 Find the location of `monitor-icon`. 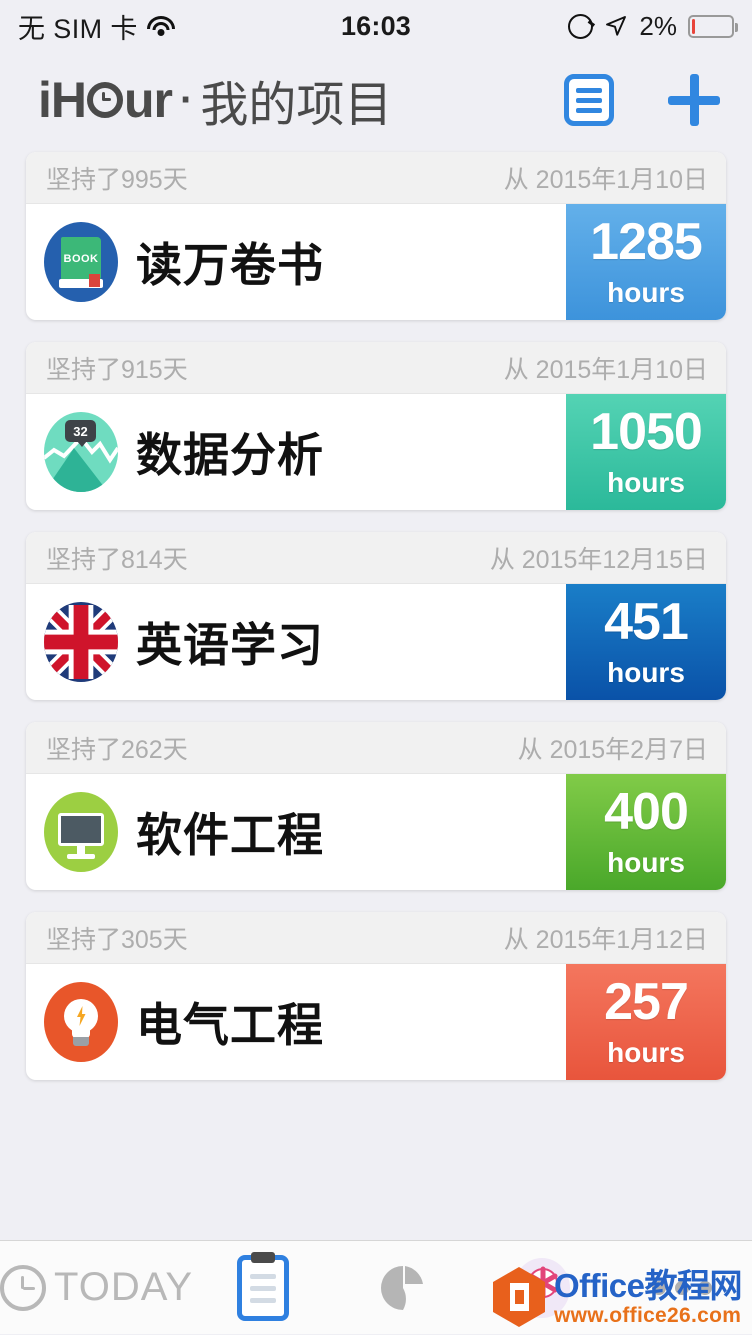

monitor-icon is located at coordinates (81, 832).